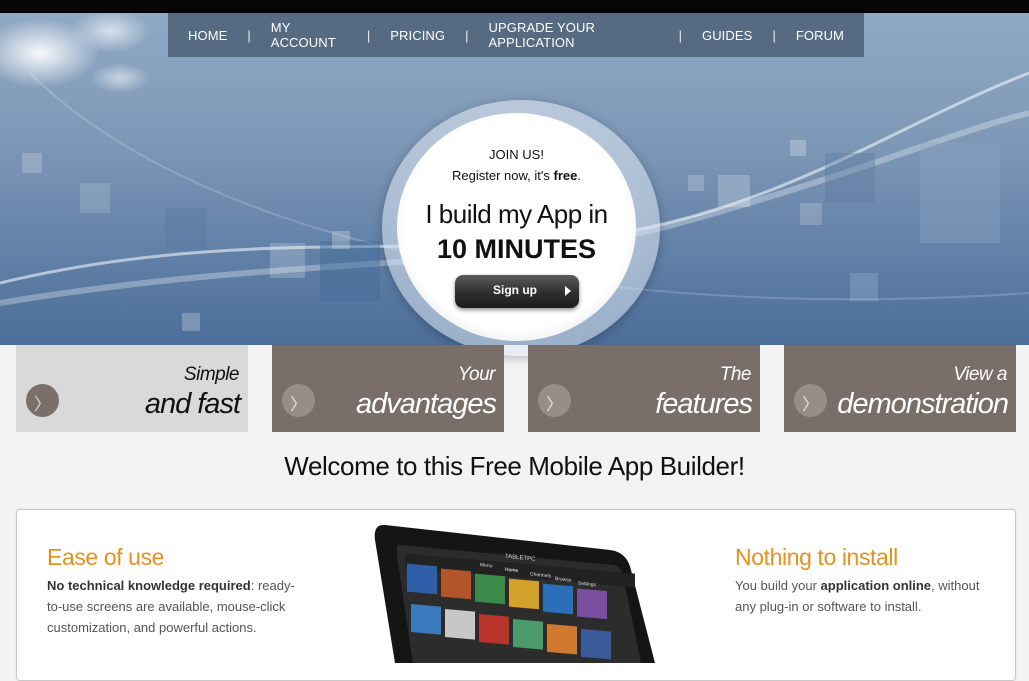  I want to click on tile-line2: features, so click(704, 404).